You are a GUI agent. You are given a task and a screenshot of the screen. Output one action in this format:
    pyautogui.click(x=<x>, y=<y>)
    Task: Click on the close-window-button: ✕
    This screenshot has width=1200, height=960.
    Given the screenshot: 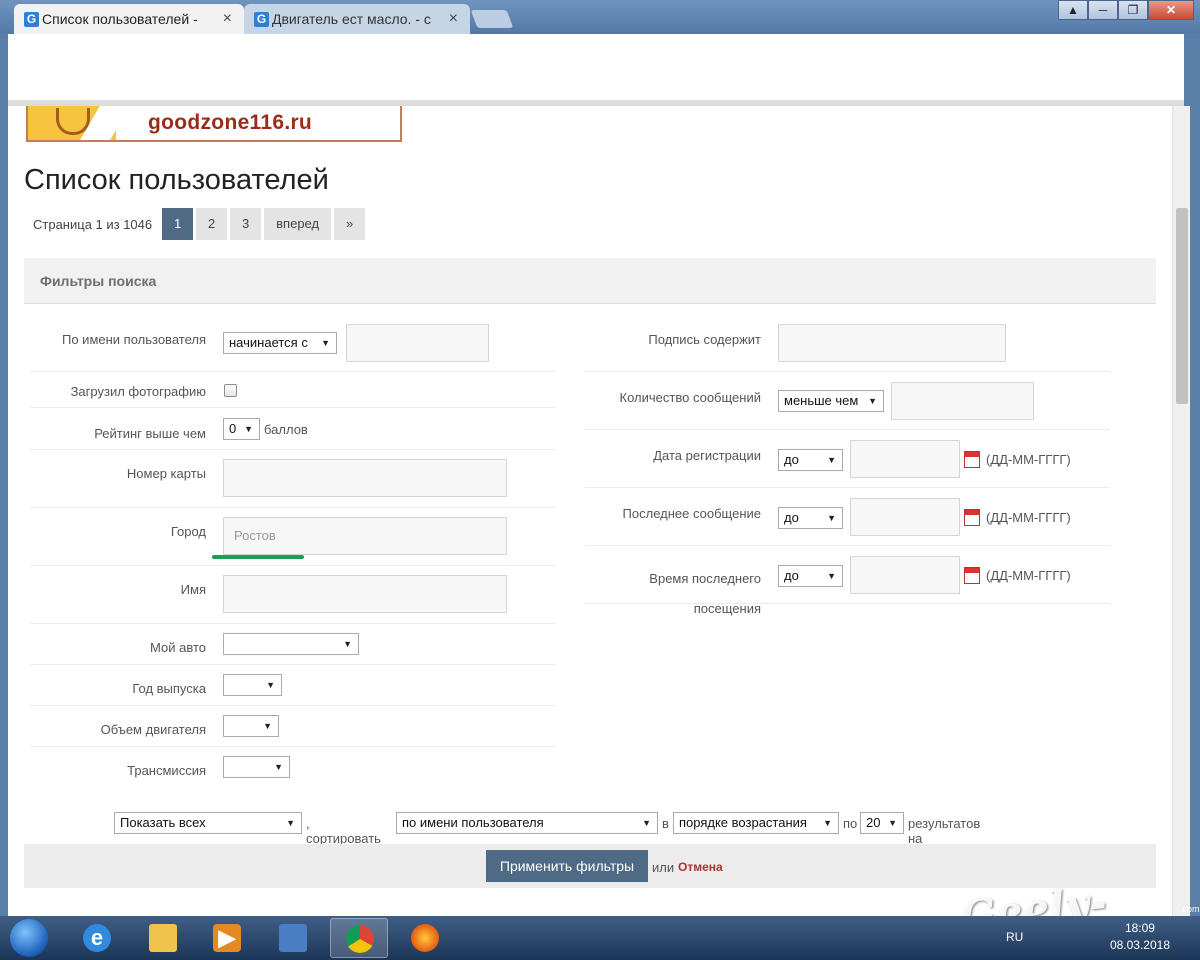 What is the action you would take?
    pyautogui.click(x=1171, y=10)
    